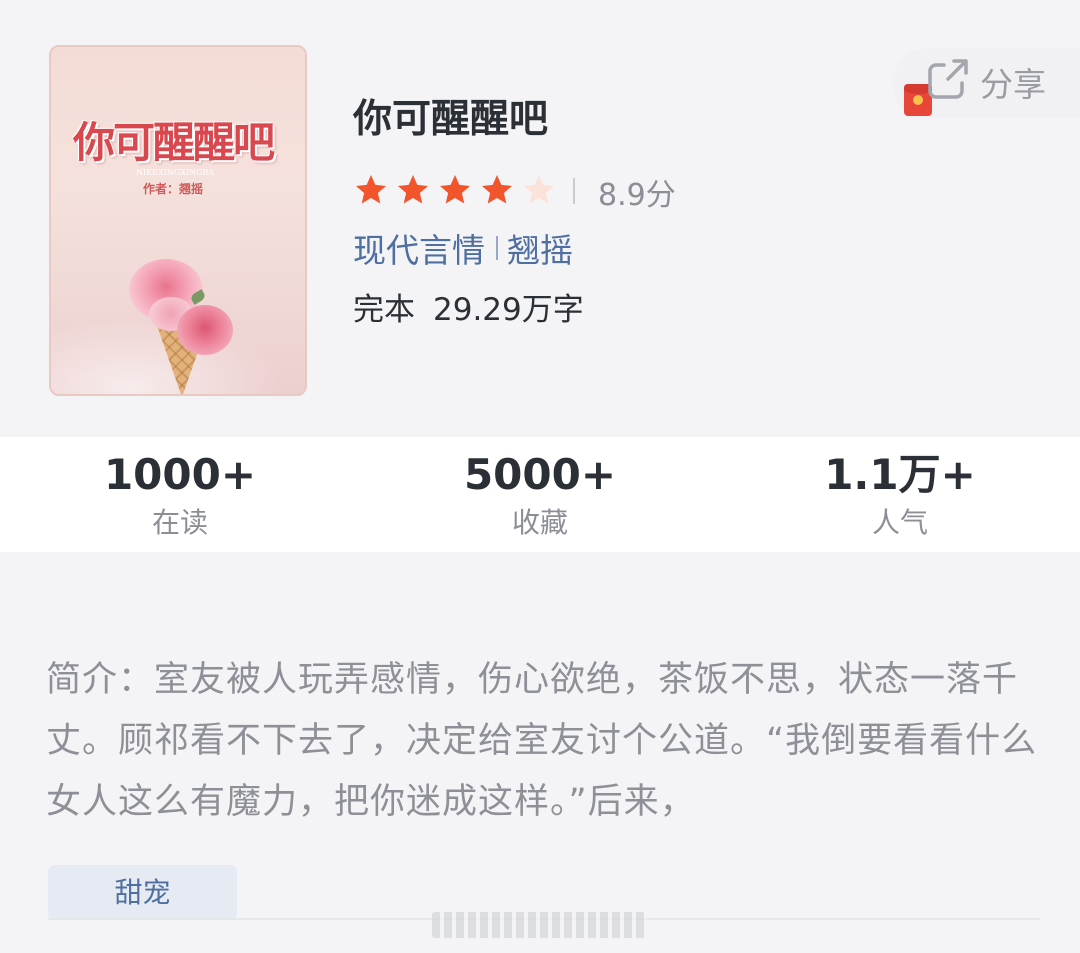 The width and height of the screenshot is (1080, 953). Describe the element at coordinates (419, 248) in the screenshot. I see `category-link: 现代言情` at that location.